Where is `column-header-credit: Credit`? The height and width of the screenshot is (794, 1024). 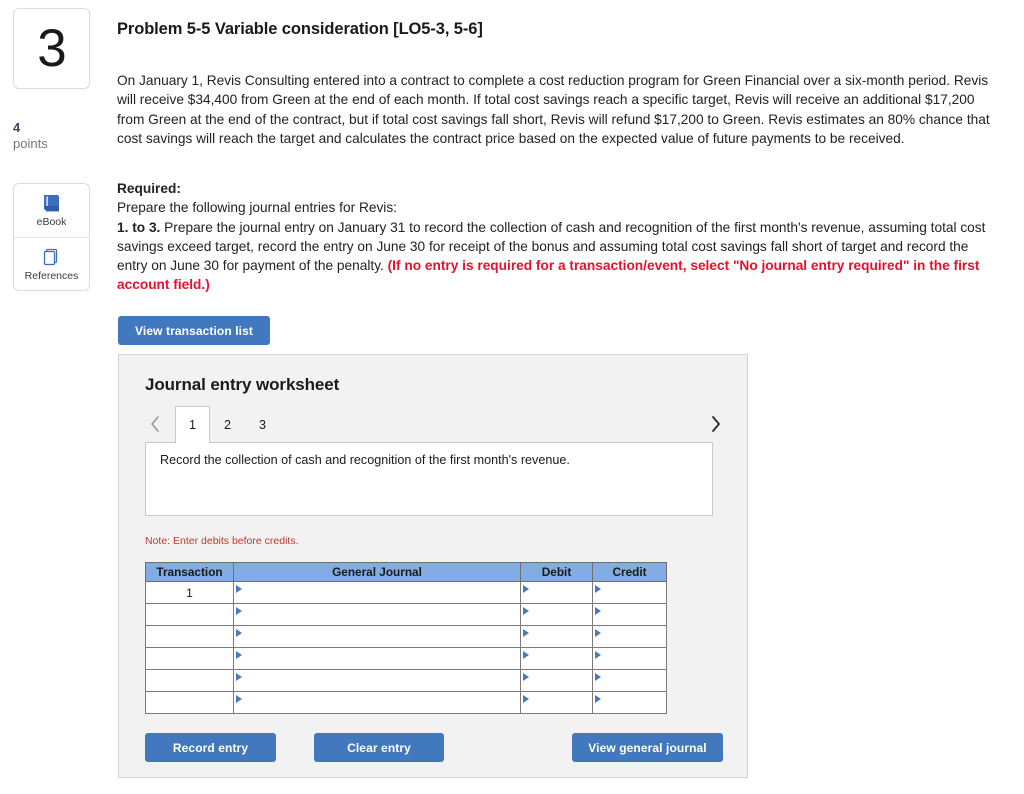 column-header-credit: Credit is located at coordinates (629, 572).